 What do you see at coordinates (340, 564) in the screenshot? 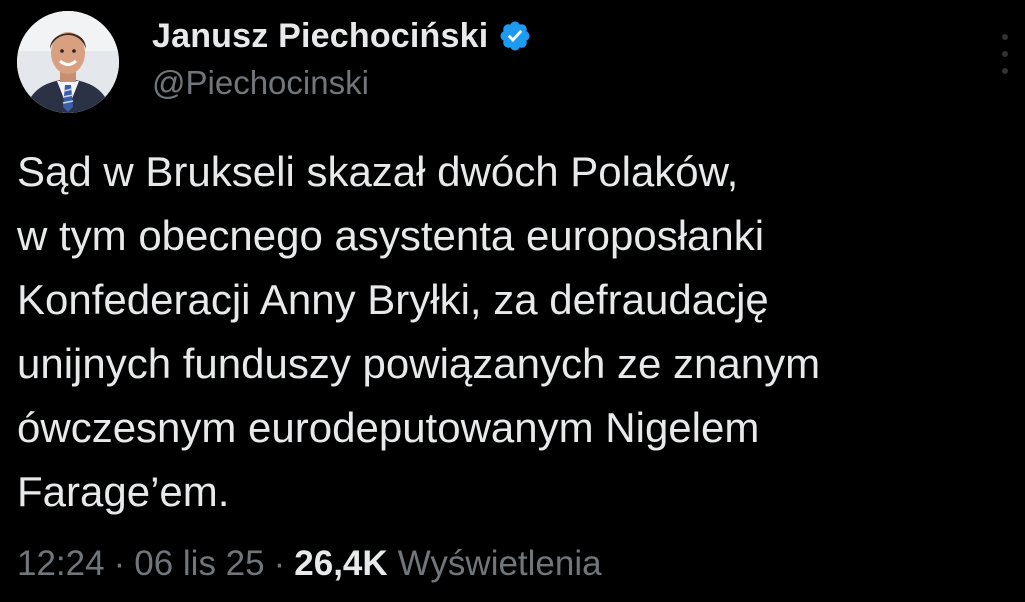
I see `views-count: 26,4K` at bounding box center [340, 564].